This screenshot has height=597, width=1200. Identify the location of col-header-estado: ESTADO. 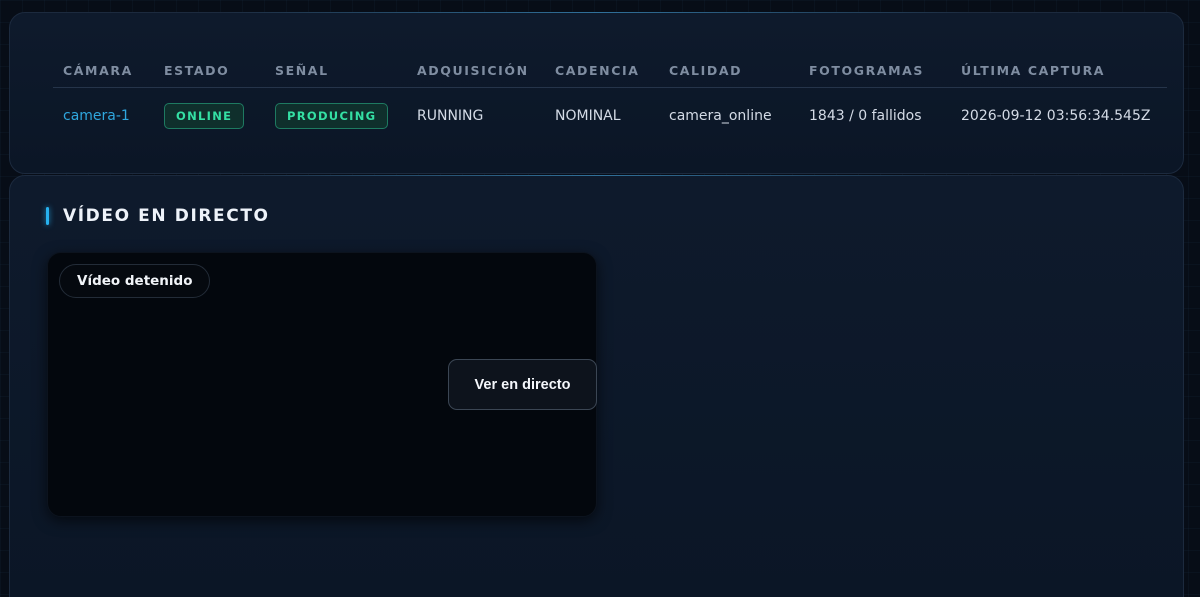
(209, 71).